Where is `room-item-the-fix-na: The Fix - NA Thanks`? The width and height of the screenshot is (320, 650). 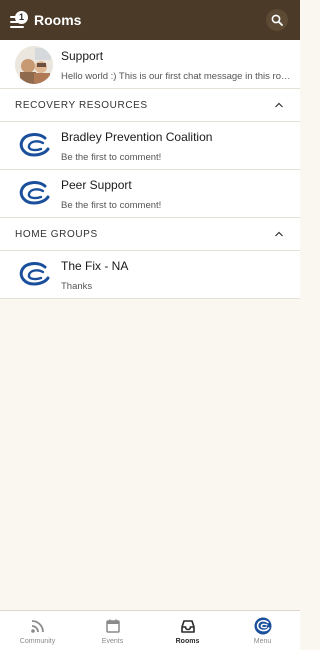
room-item-the-fix-na: The Fix - NA Thanks is located at coordinates (150, 275).